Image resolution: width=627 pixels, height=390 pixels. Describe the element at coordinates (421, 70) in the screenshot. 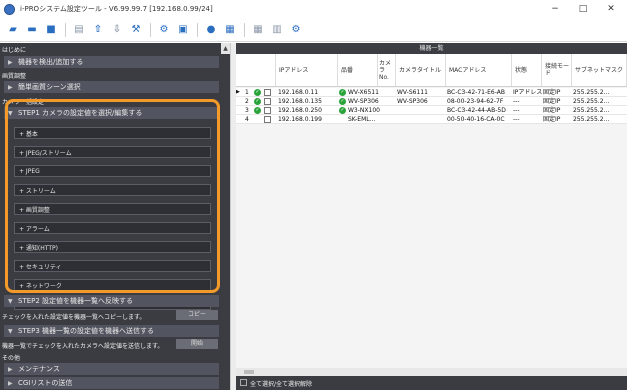

I see `col-header-camera-title: カメラタイトル` at that location.